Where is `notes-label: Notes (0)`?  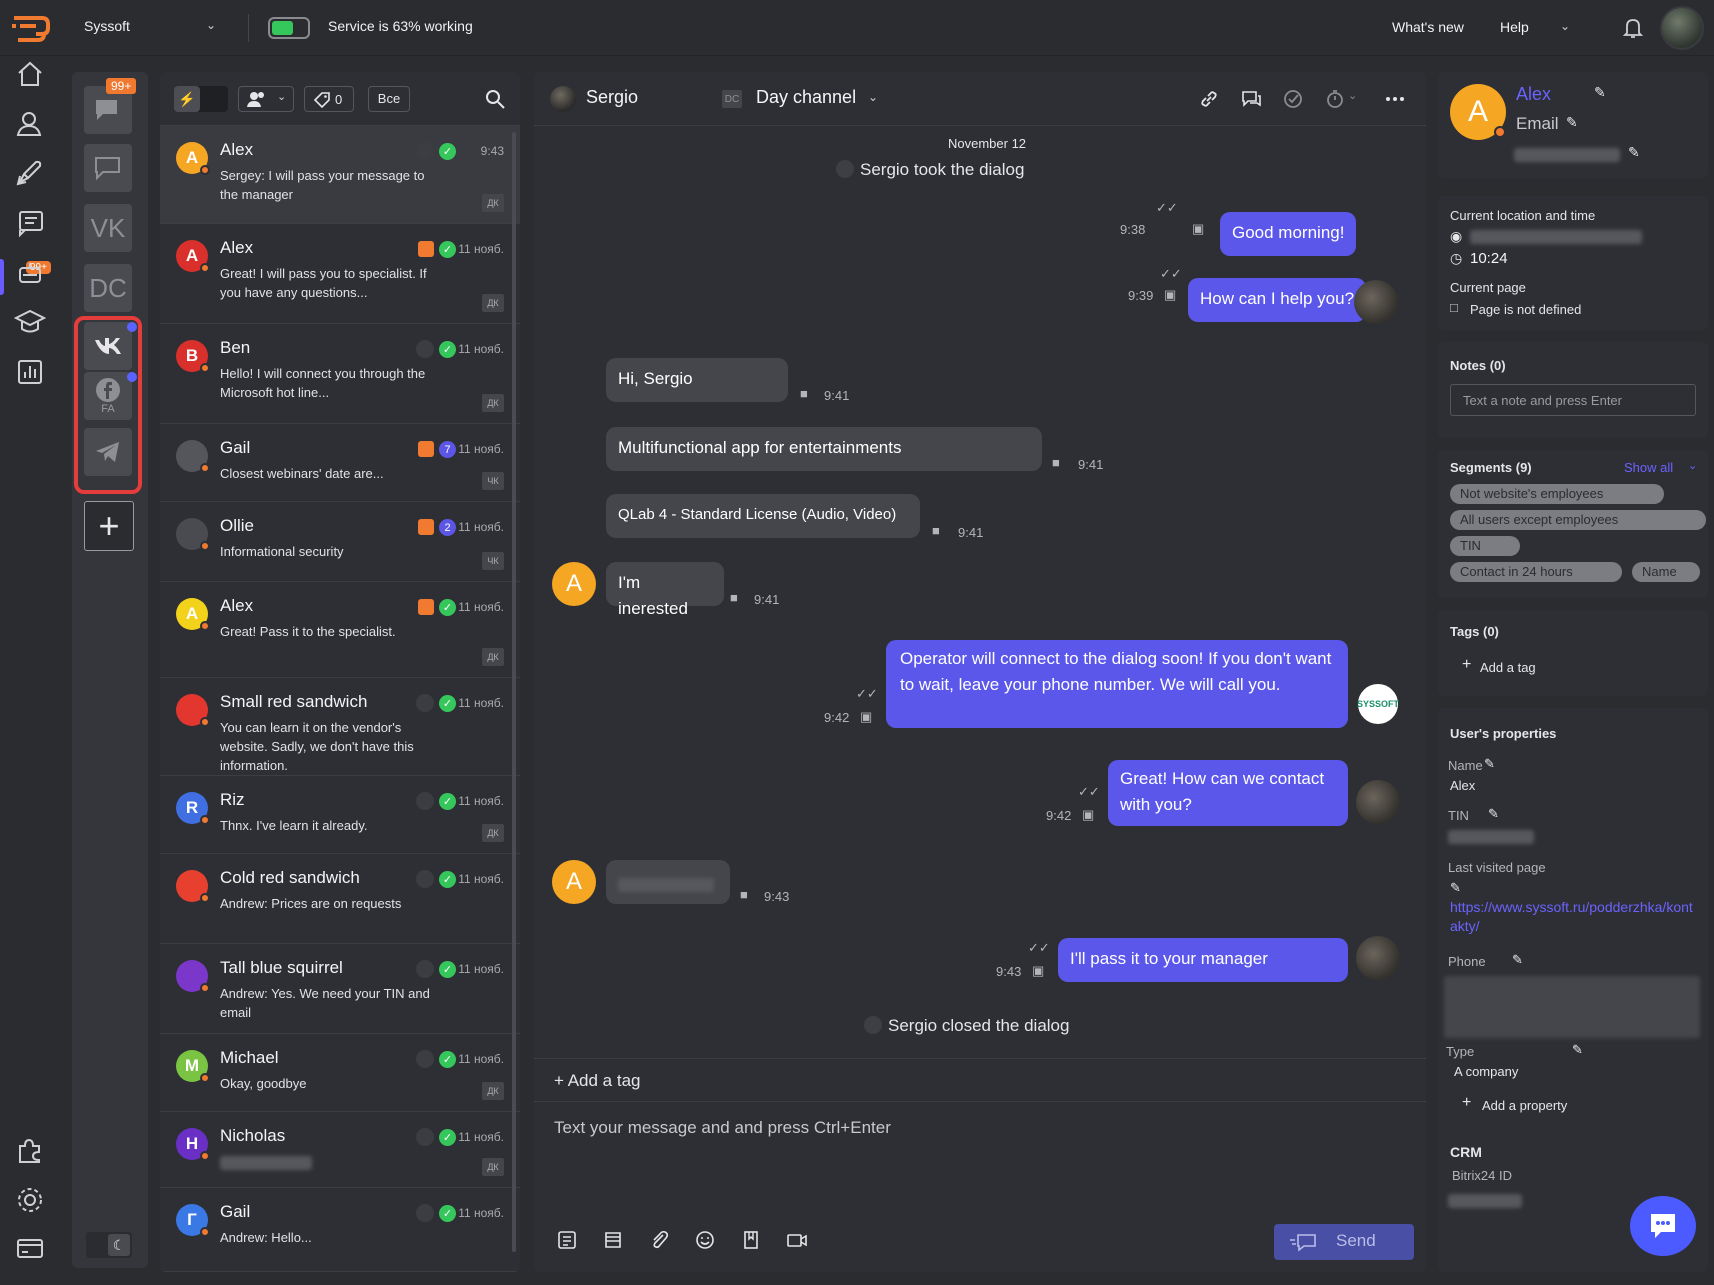
notes-label: Notes (0) is located at coordinates (1478, 365).